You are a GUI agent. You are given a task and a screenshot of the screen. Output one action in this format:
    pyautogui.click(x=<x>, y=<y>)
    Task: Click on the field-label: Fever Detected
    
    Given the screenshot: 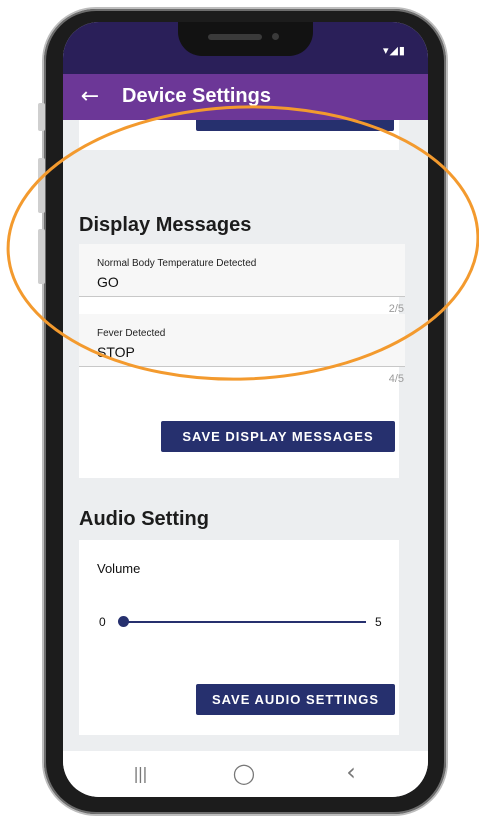 What is the action you would take?
    pyautogui.click(x=131, y=333)
    